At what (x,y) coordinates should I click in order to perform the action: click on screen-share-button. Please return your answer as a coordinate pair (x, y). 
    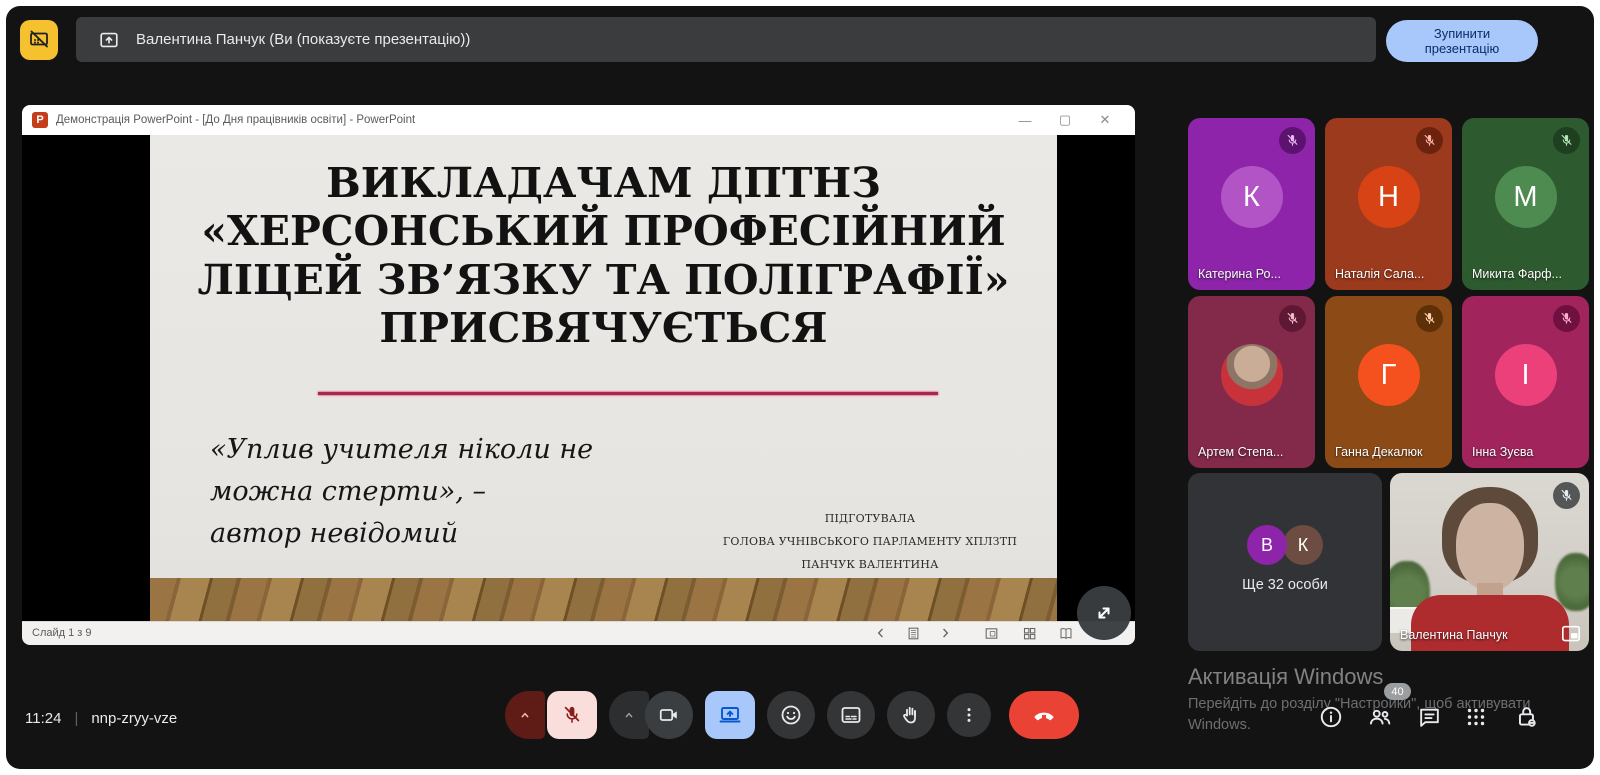
    Looking at the image, I should click on (730, 715).